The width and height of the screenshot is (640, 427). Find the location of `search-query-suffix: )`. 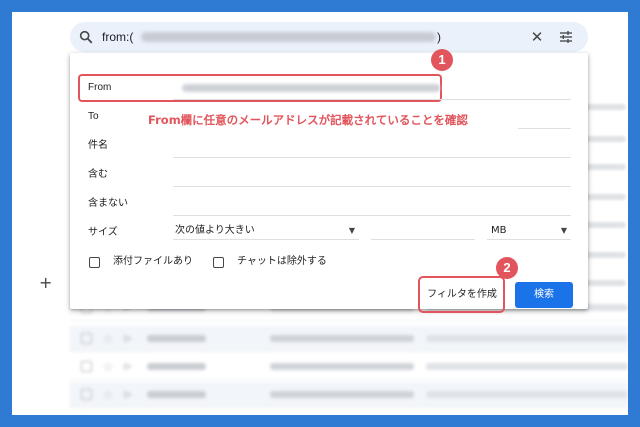

search-query-suffix: ) is located at coordinates (439, 37).